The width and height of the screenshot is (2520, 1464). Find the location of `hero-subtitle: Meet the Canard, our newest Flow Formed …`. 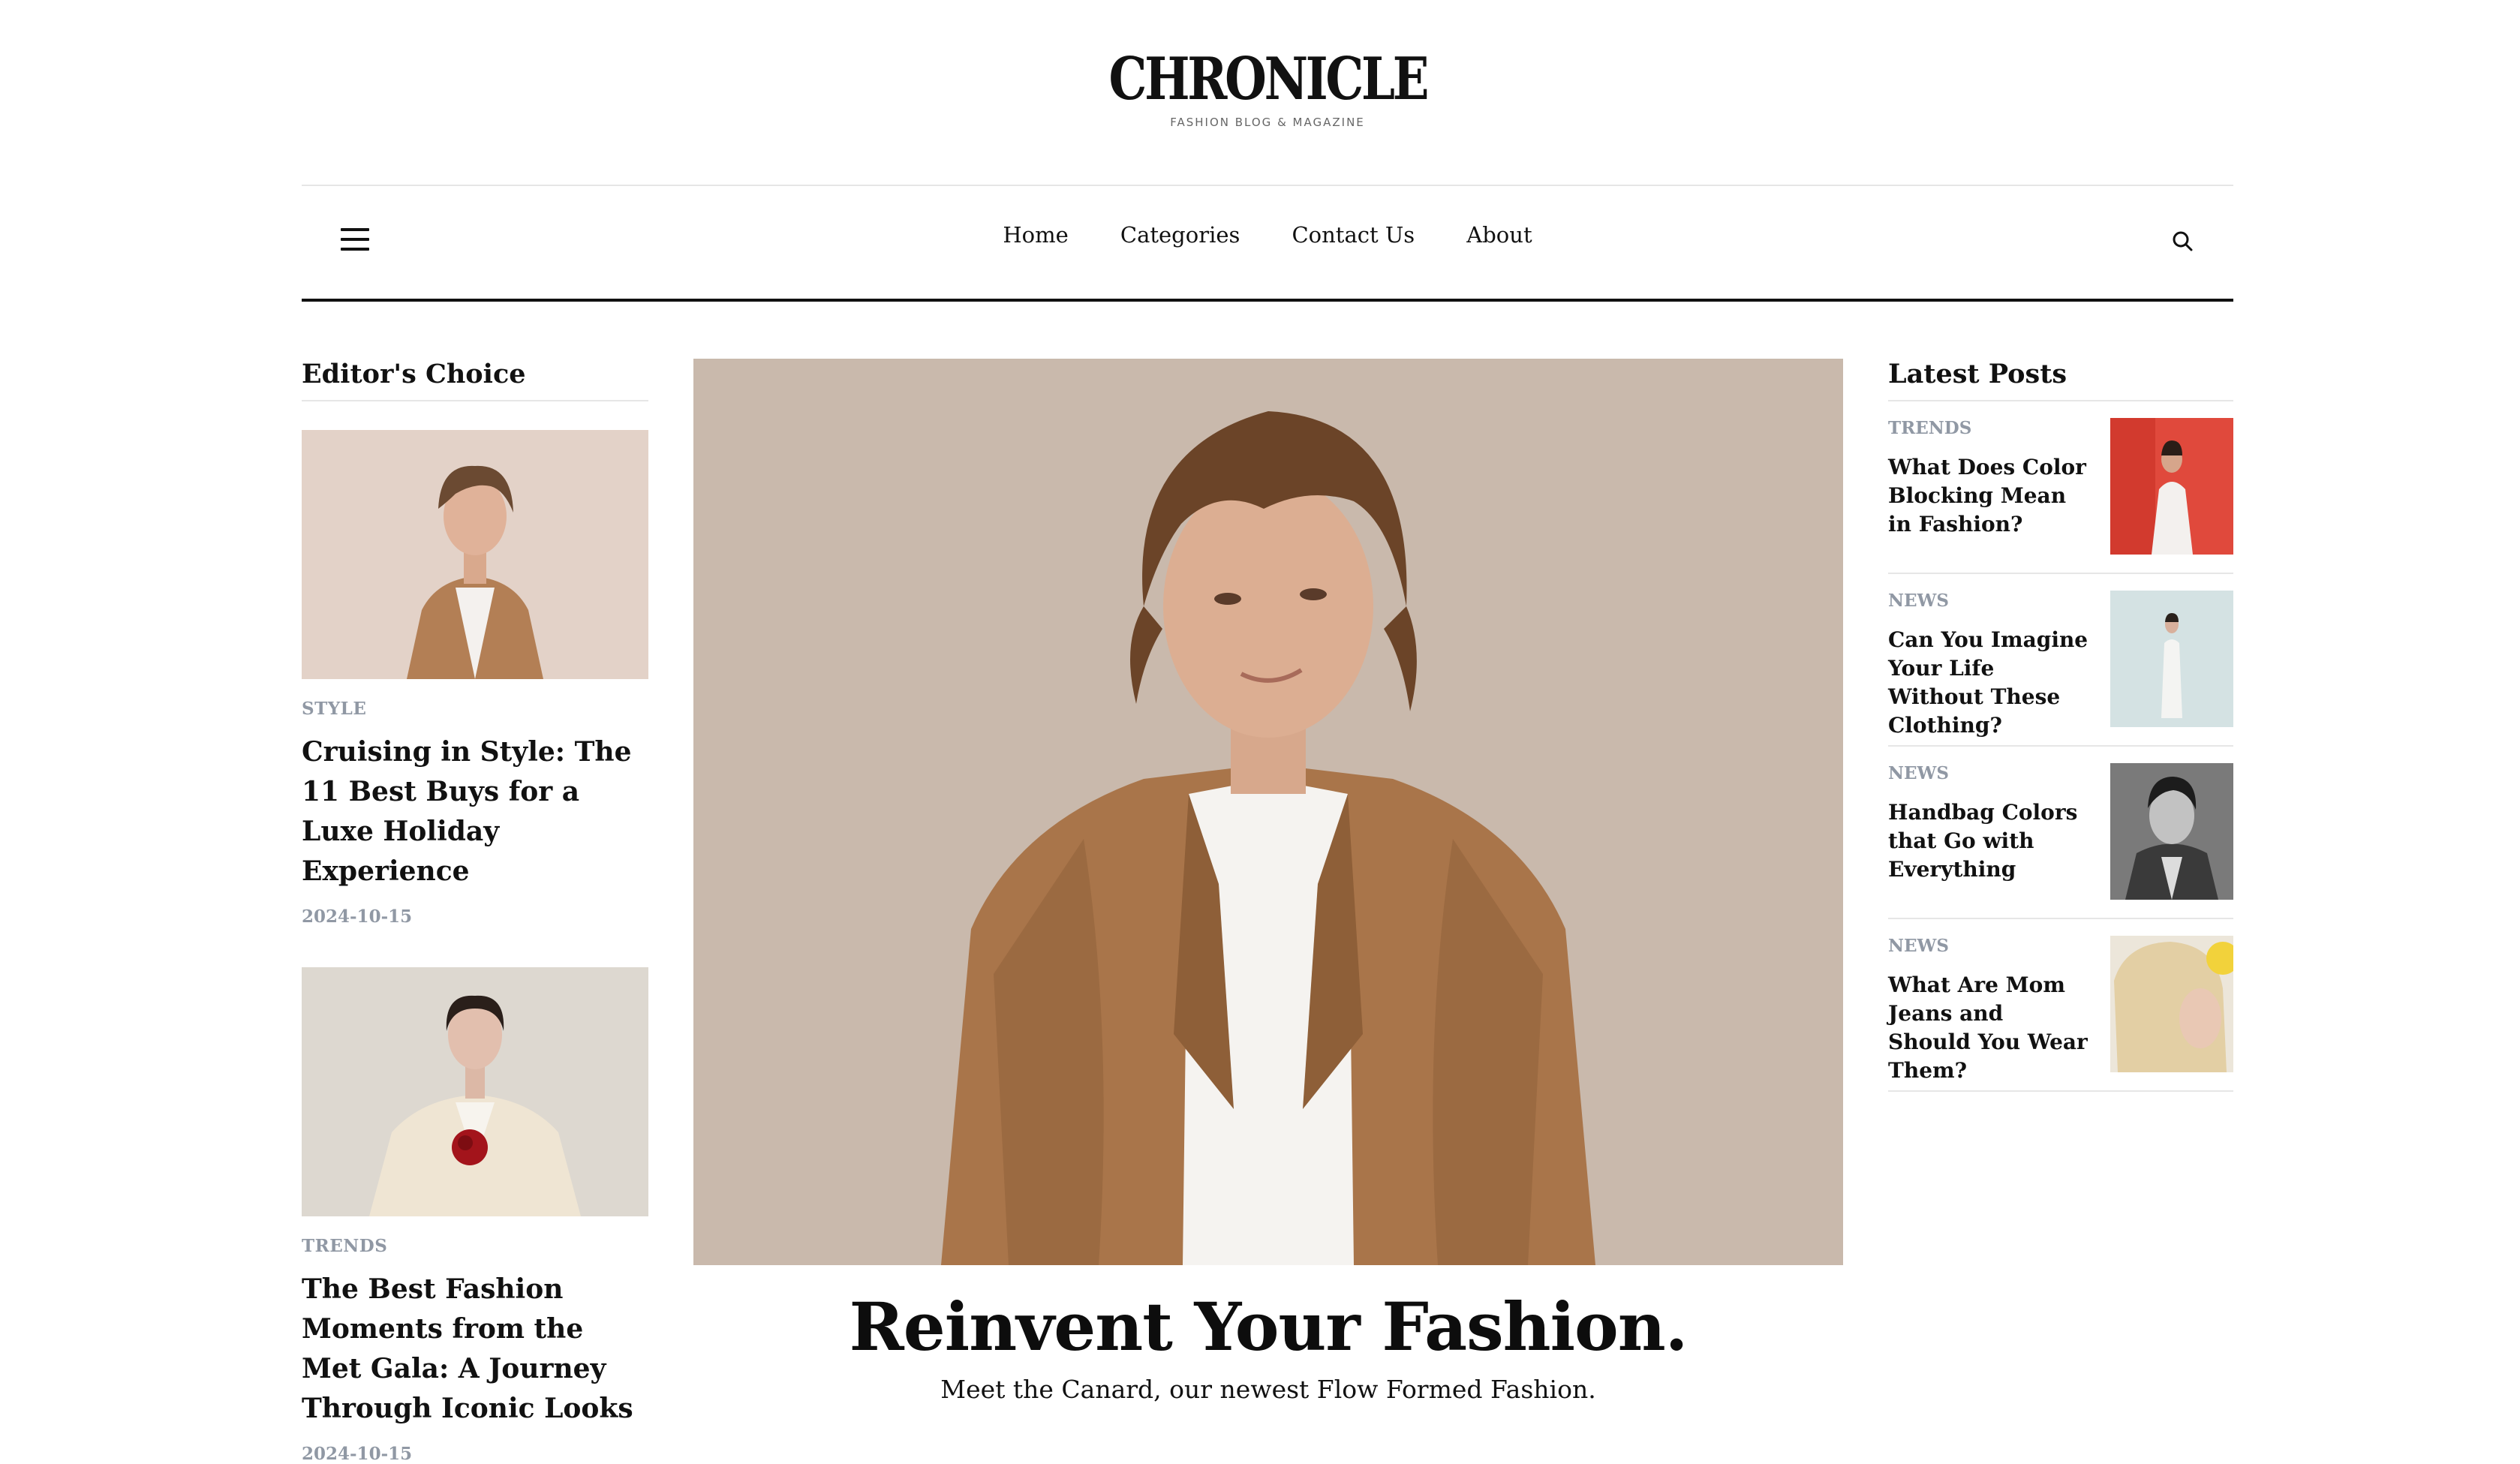

hero-subtitle: Meet the Canard, our newest Flow Formed … is located at coordinates (1268, 1390).